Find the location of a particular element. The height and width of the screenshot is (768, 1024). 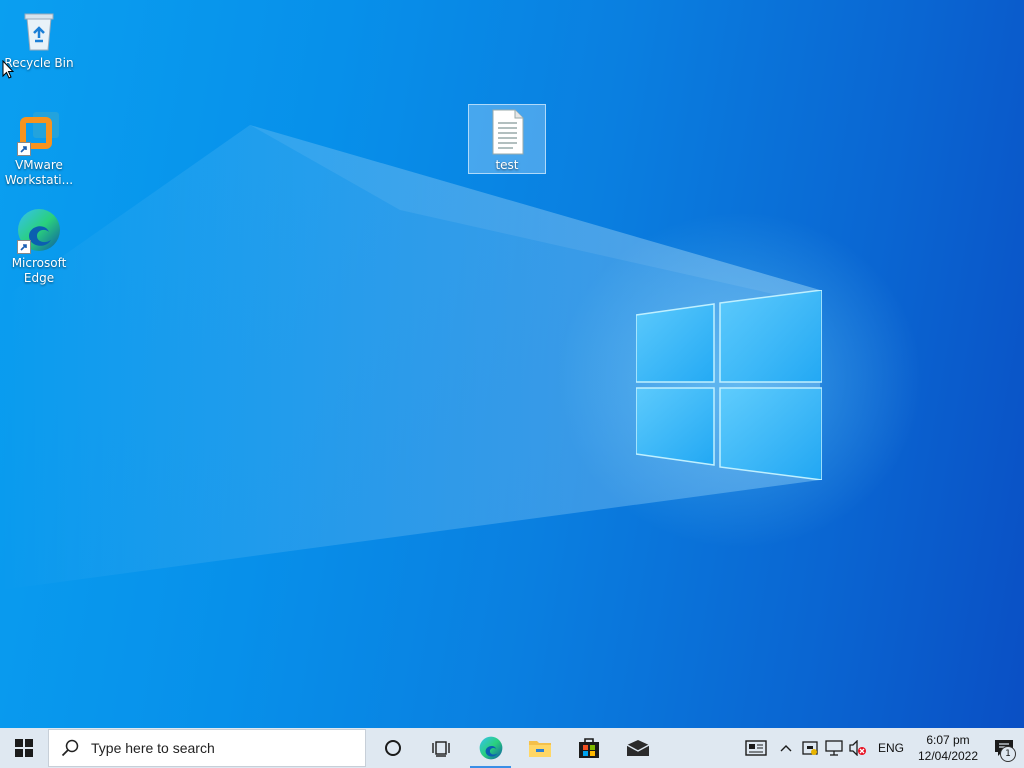

input-language-indicator: ENG is located at coordinates (891, 748).